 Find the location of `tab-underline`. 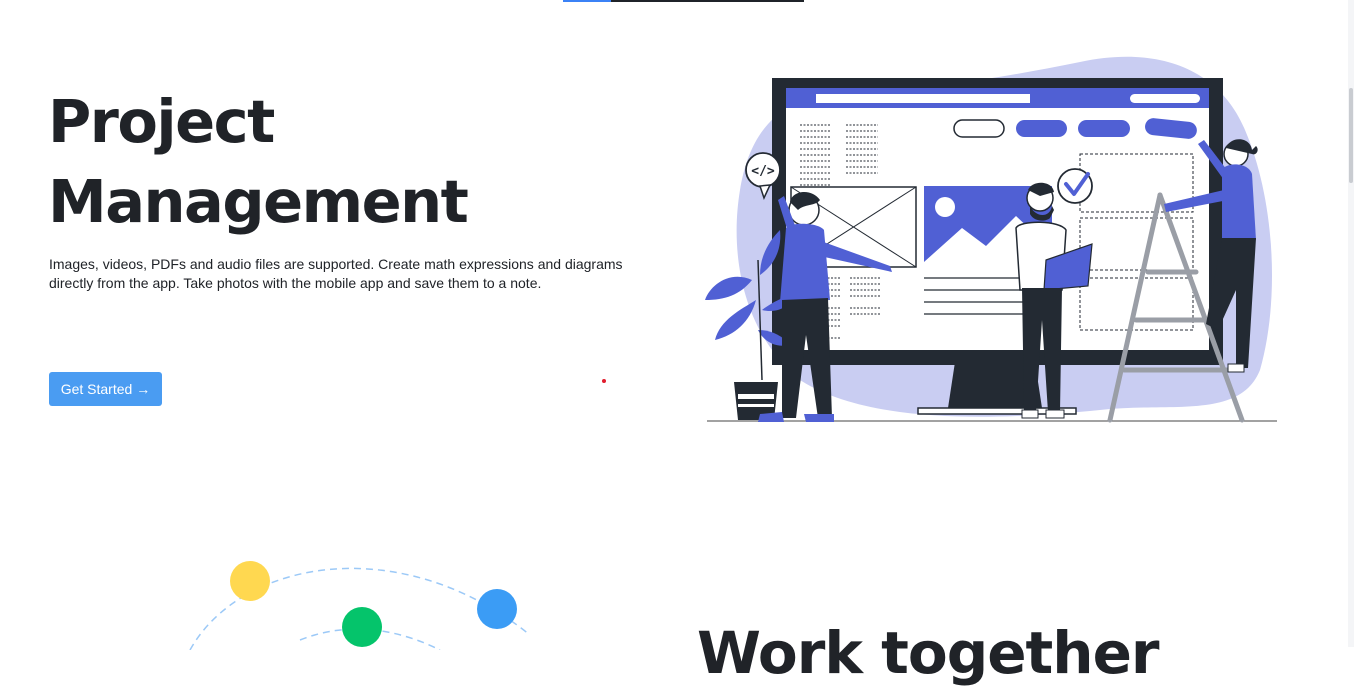

tab-underline is located at coordinates (707, 1).